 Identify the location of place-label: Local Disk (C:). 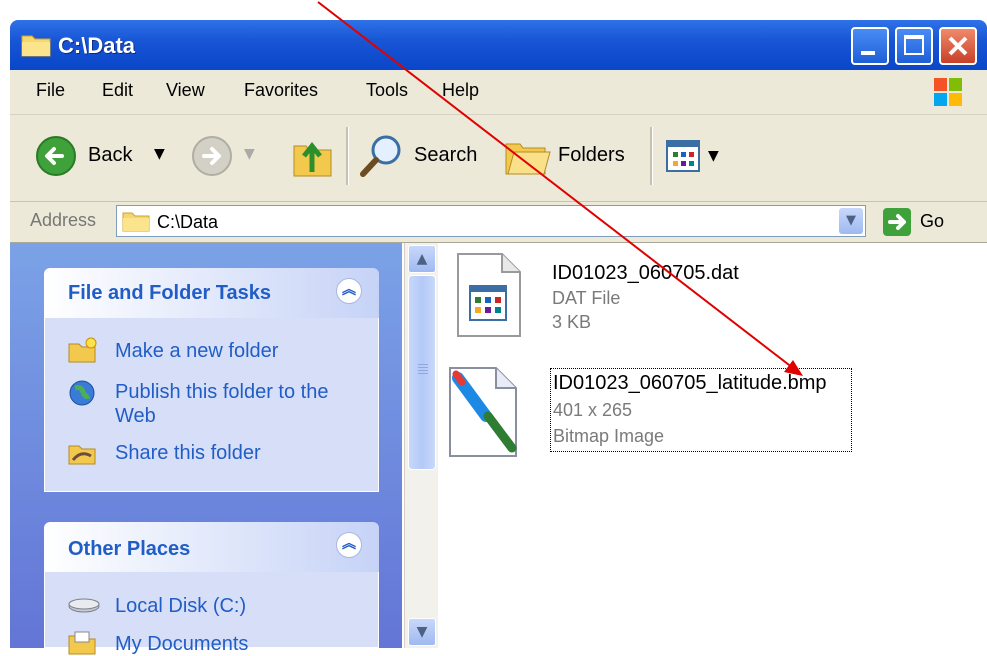
(181, 606).